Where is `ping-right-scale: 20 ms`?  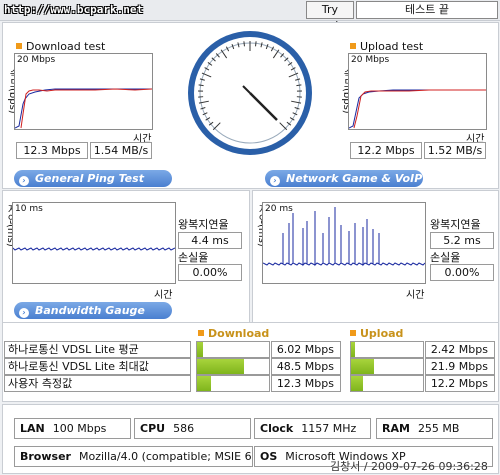 ping-right-scale: 20 ms is located at coordinates (279, 209).